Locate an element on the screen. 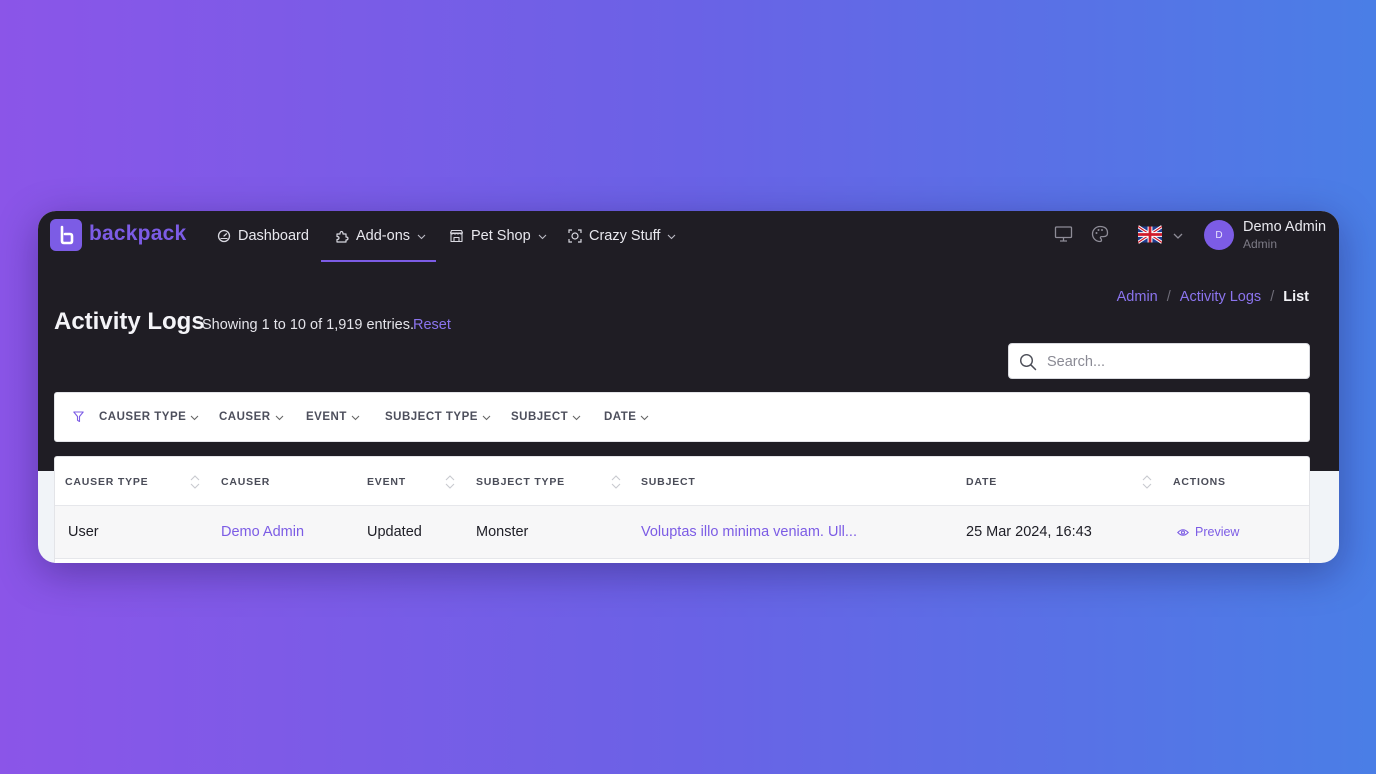  search-icon is located at coordinates (1028, 362).